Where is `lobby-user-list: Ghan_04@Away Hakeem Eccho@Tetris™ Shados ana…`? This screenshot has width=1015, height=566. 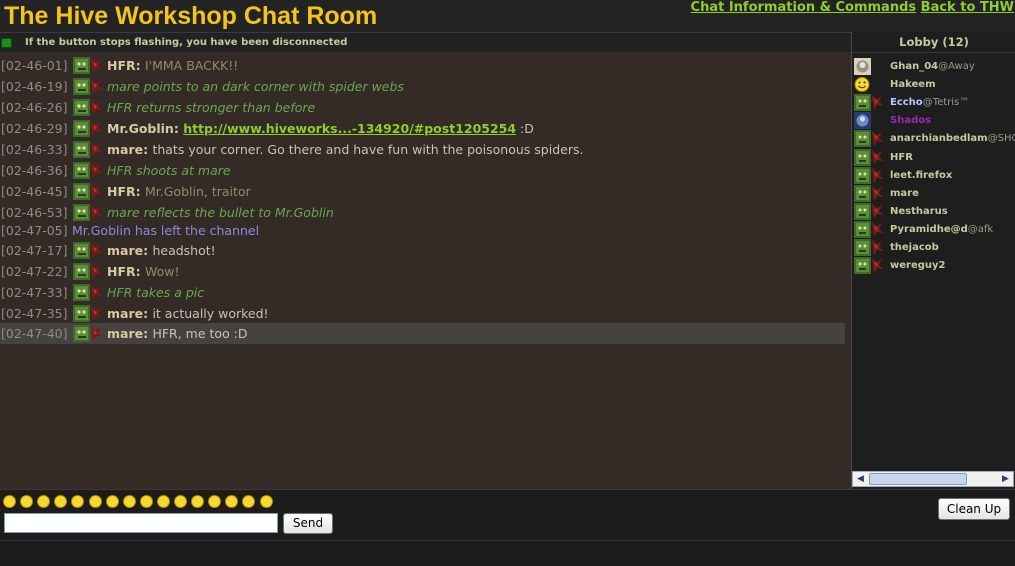
lobby-user-list: Ghan_04@Away Hakeem Eccho@Tetris™ Shados ana… is located at coordinates (933, 277).